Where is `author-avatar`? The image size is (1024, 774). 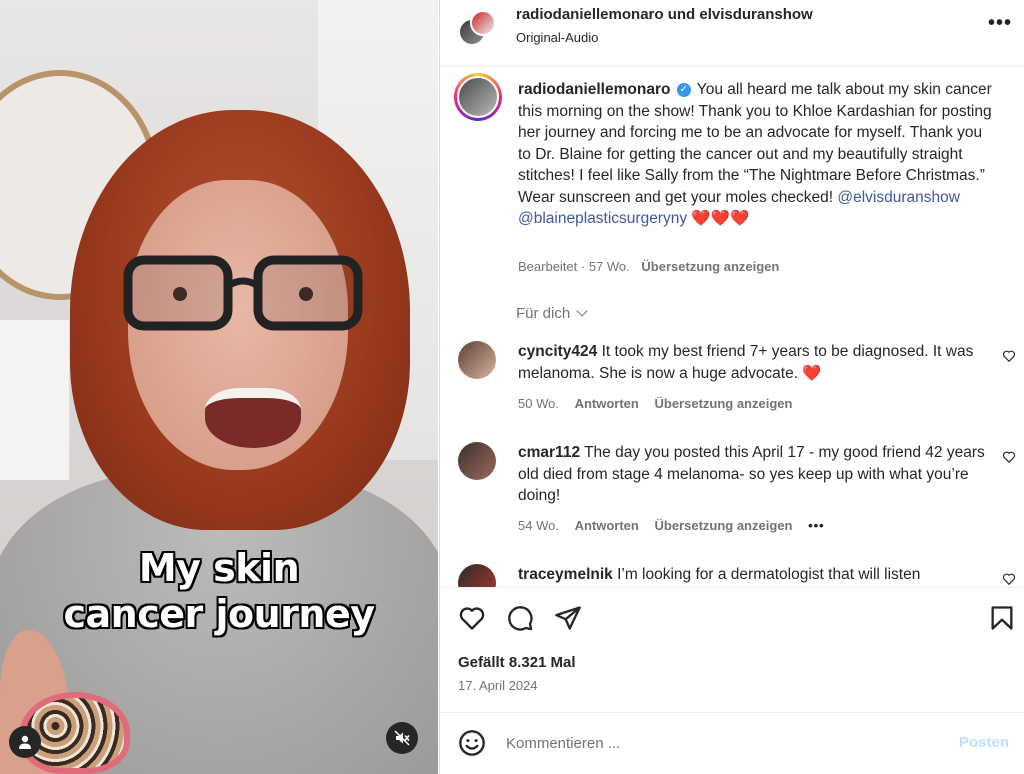 author-avatar is located at coordinates (478, 97).